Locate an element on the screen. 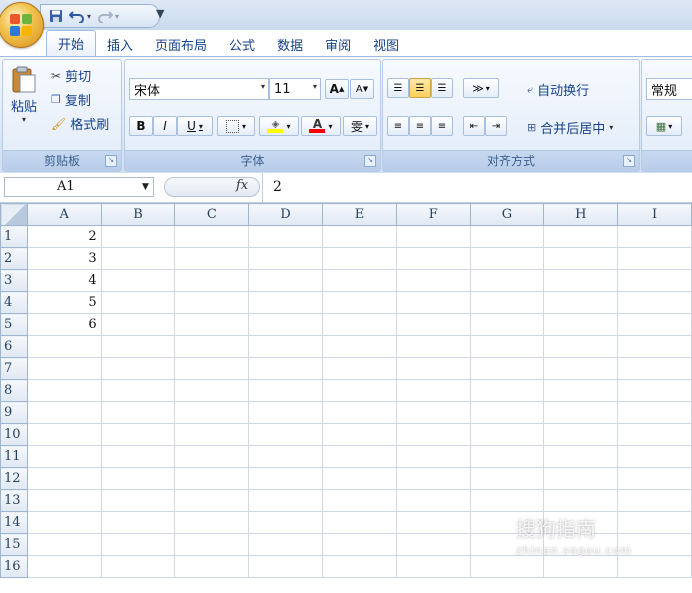 The width and height of the screenshot is (692, 593). cell-D8 is located at coordinates (286, 390).